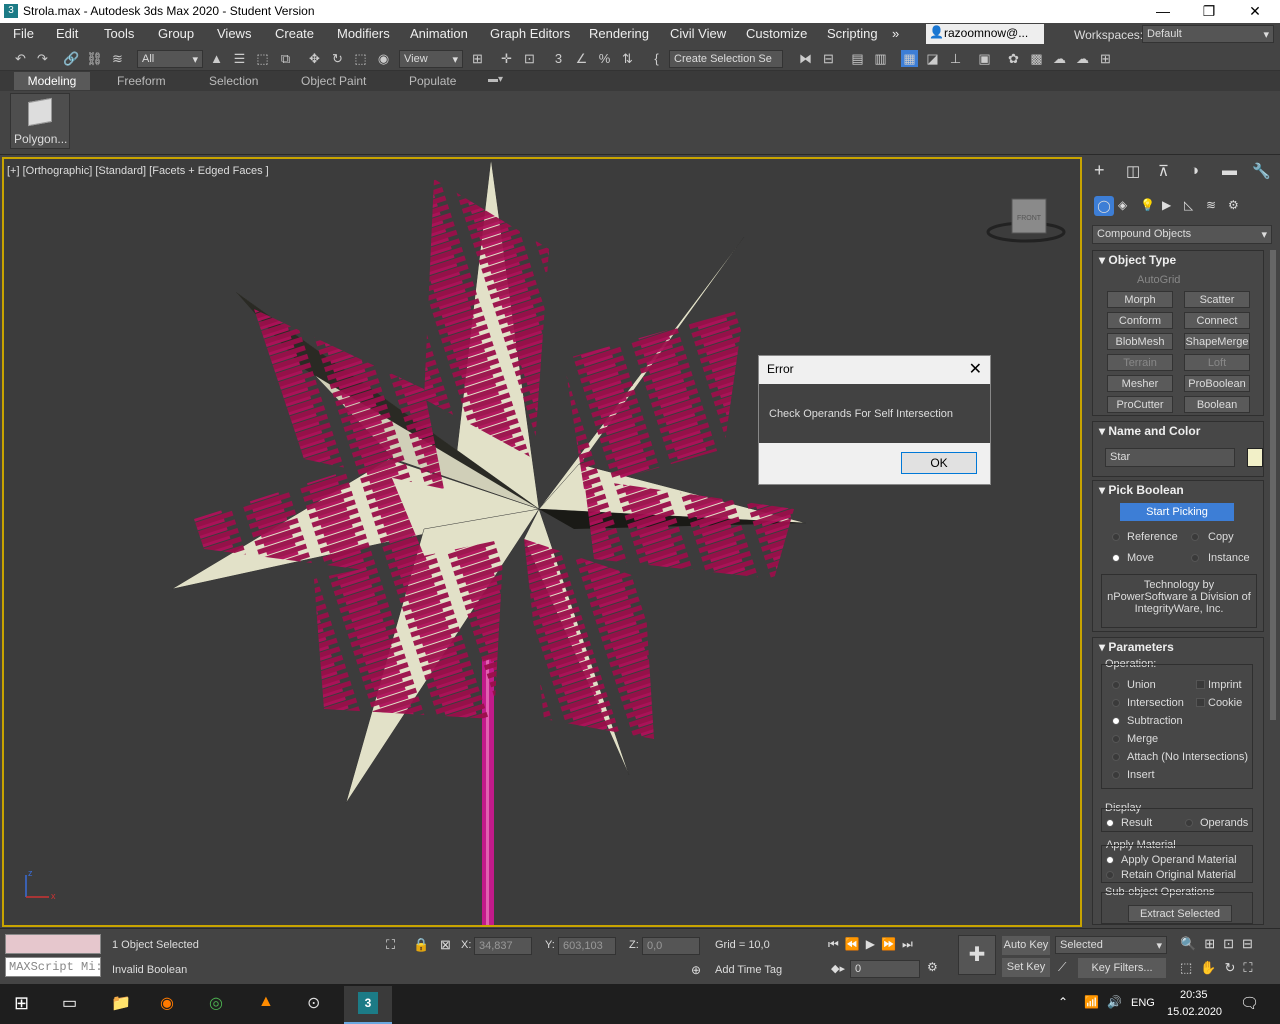 This screenshot has width=1280, height=1024. Describe the element at coordinates (805, 58) in the screenshot. I see `mirror-icon: ⧓` at that location.